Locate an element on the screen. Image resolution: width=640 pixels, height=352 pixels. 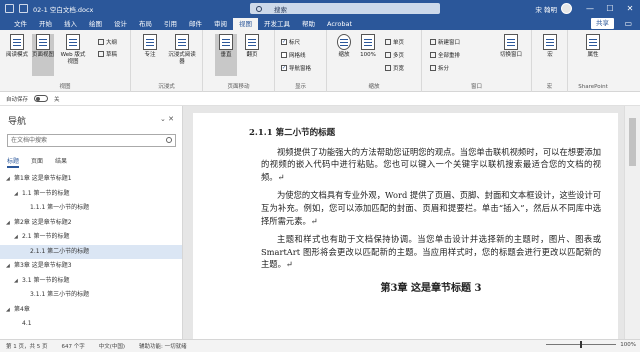
nav-tabs: 标题 页面 结果 is located at coordinates (37, 162).